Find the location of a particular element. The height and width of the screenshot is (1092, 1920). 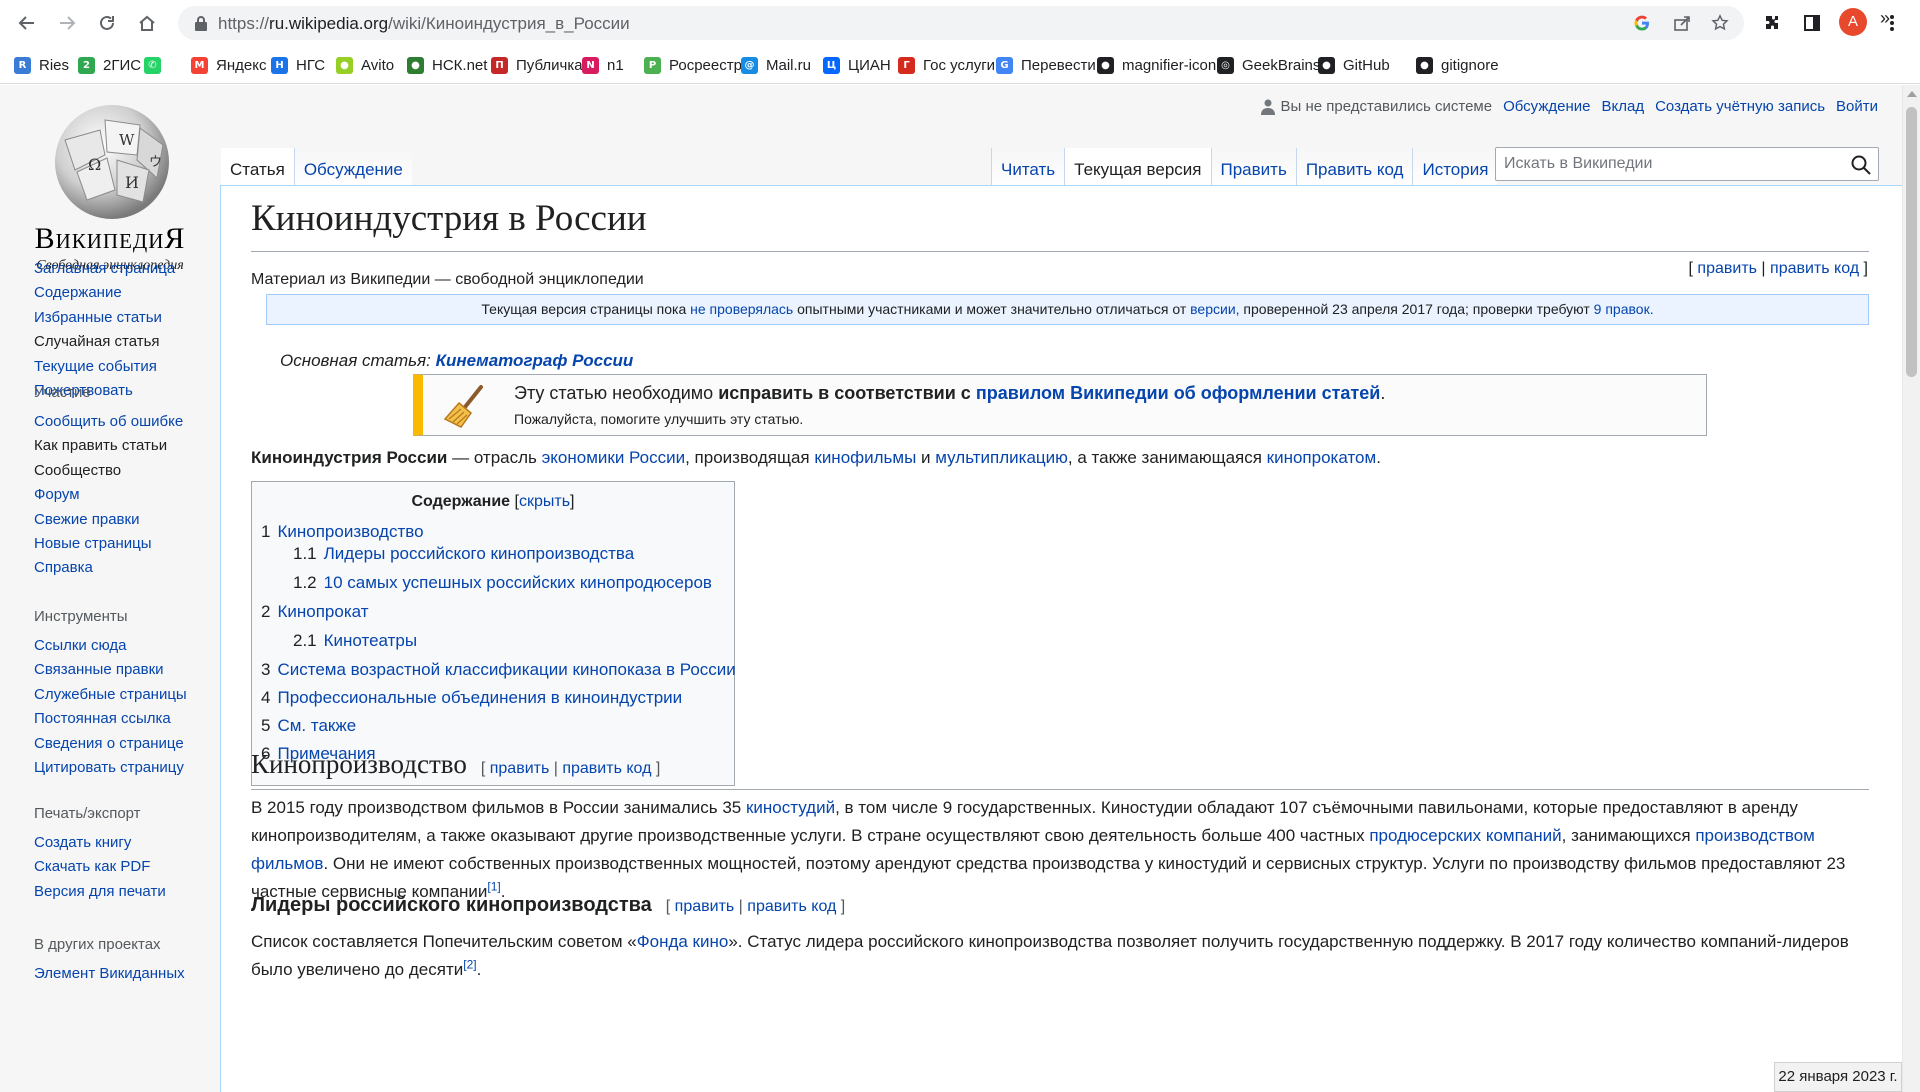

profile-avatar: A is located at coordinates (1853, 22).